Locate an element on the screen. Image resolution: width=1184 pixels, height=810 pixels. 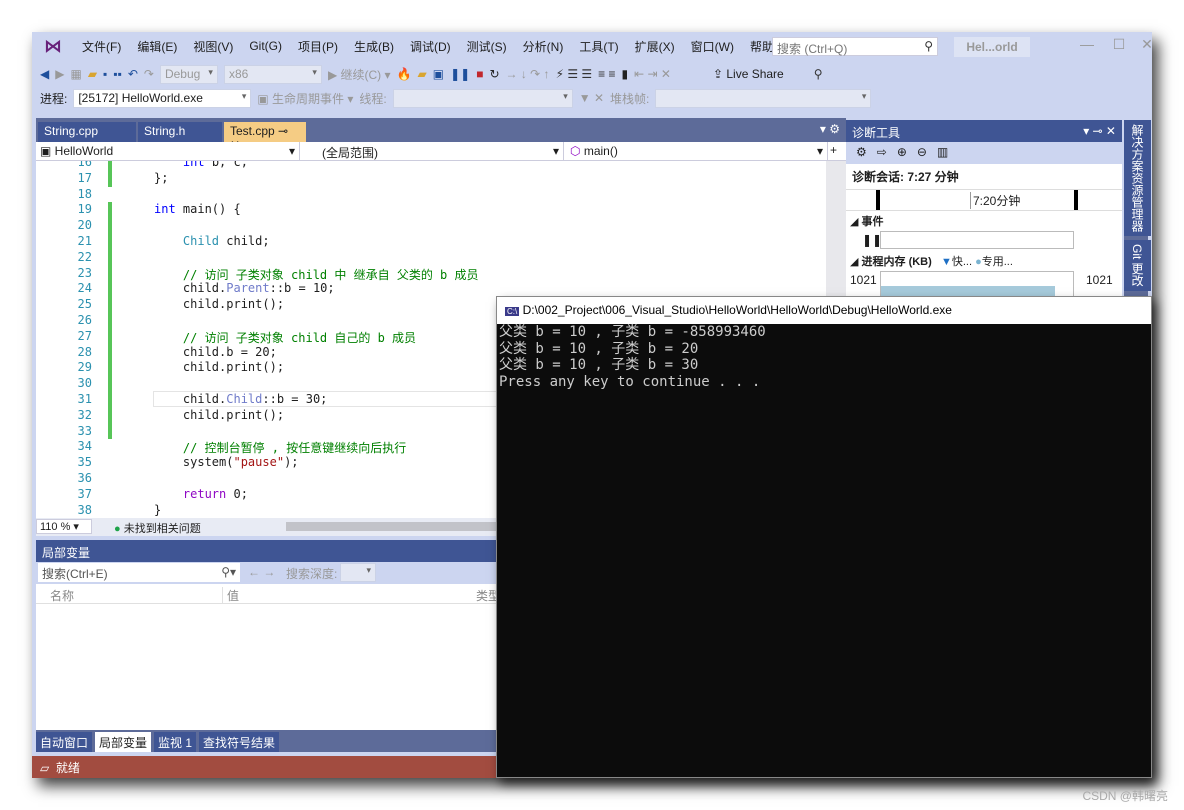
project-dropdown: ▣ HelloWorld ▾ is located at coordinates (168, 151).